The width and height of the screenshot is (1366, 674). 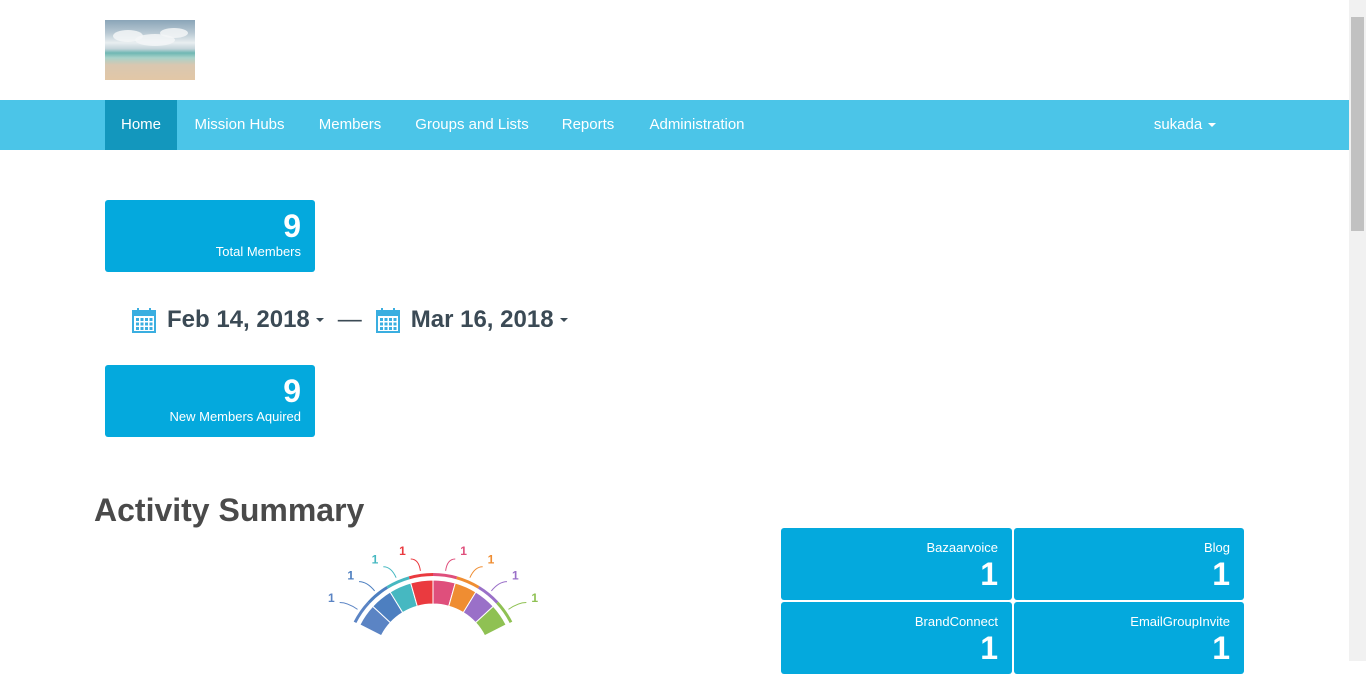 What do you see at coordinates (210, 236) in the screenshot?
I see `total-members-tile: 9 Total Members` at bounding box center [210, 236].